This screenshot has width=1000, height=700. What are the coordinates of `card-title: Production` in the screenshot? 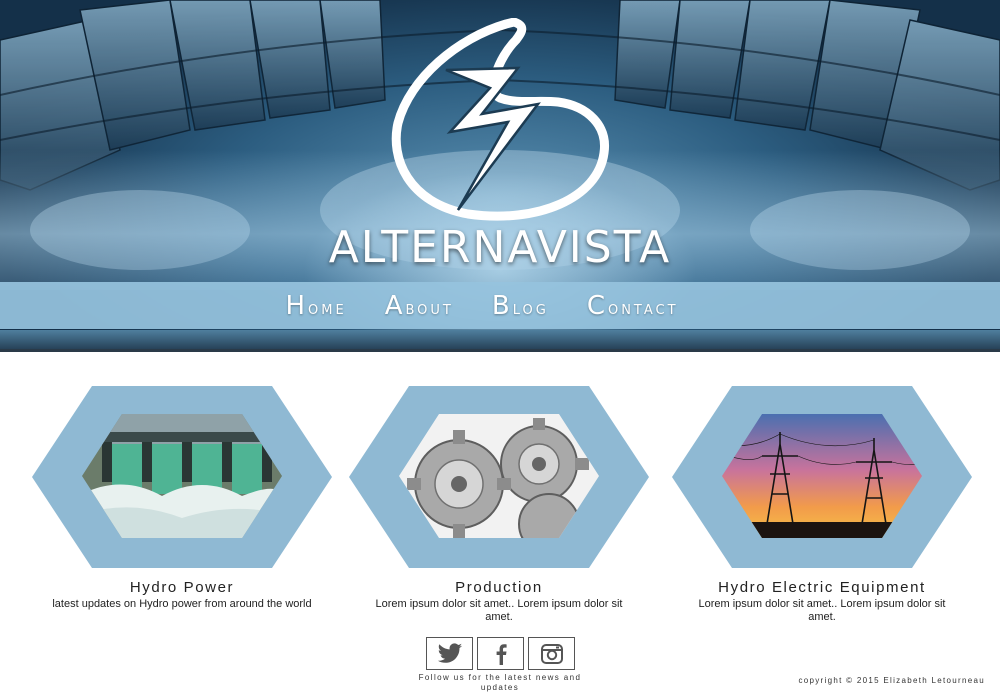 It's located at (499, 587).